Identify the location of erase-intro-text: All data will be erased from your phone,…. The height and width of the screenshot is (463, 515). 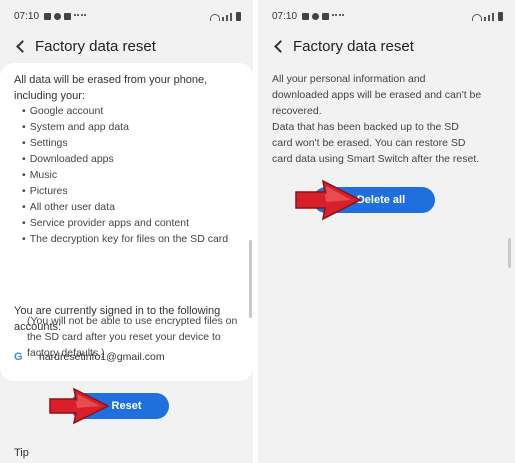
(111, 88).